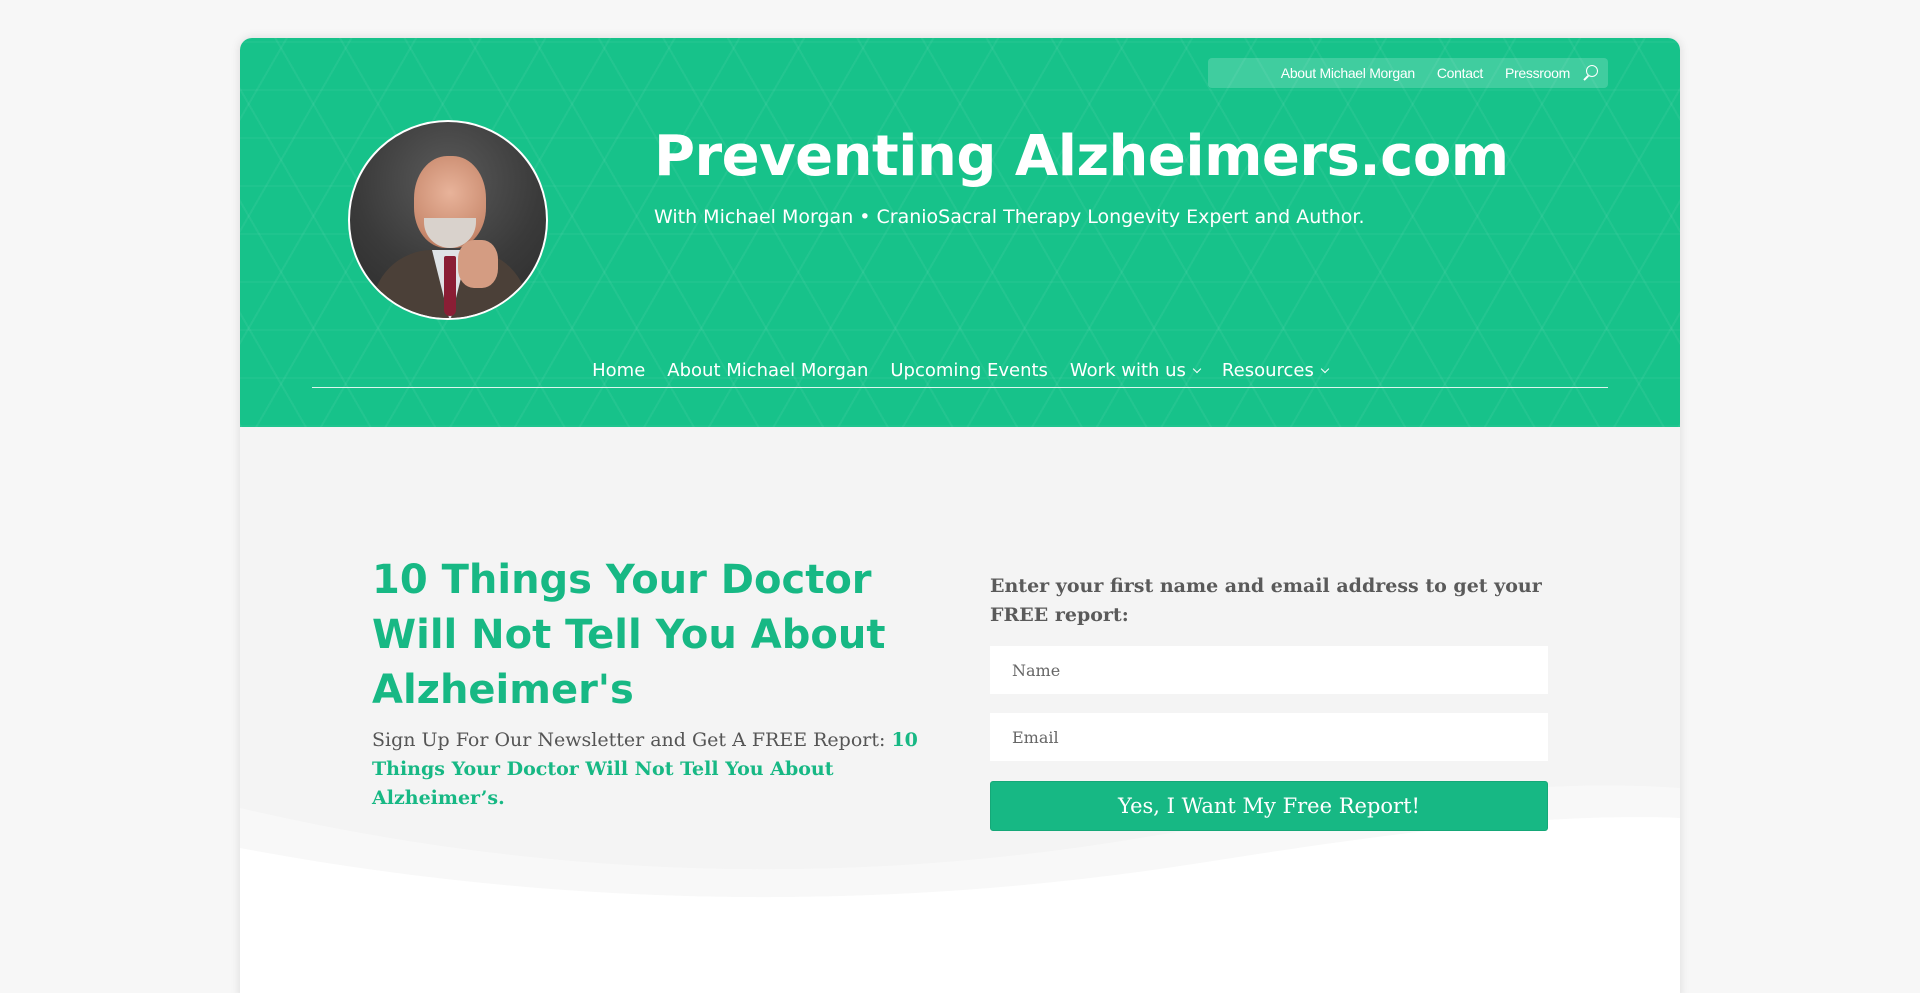 The height and width of the screenshot is (993, 1920). What do you see at coordinates (1590, 73) in the screenshot?
I see `search-icon` at bounding box center [1590, 73].